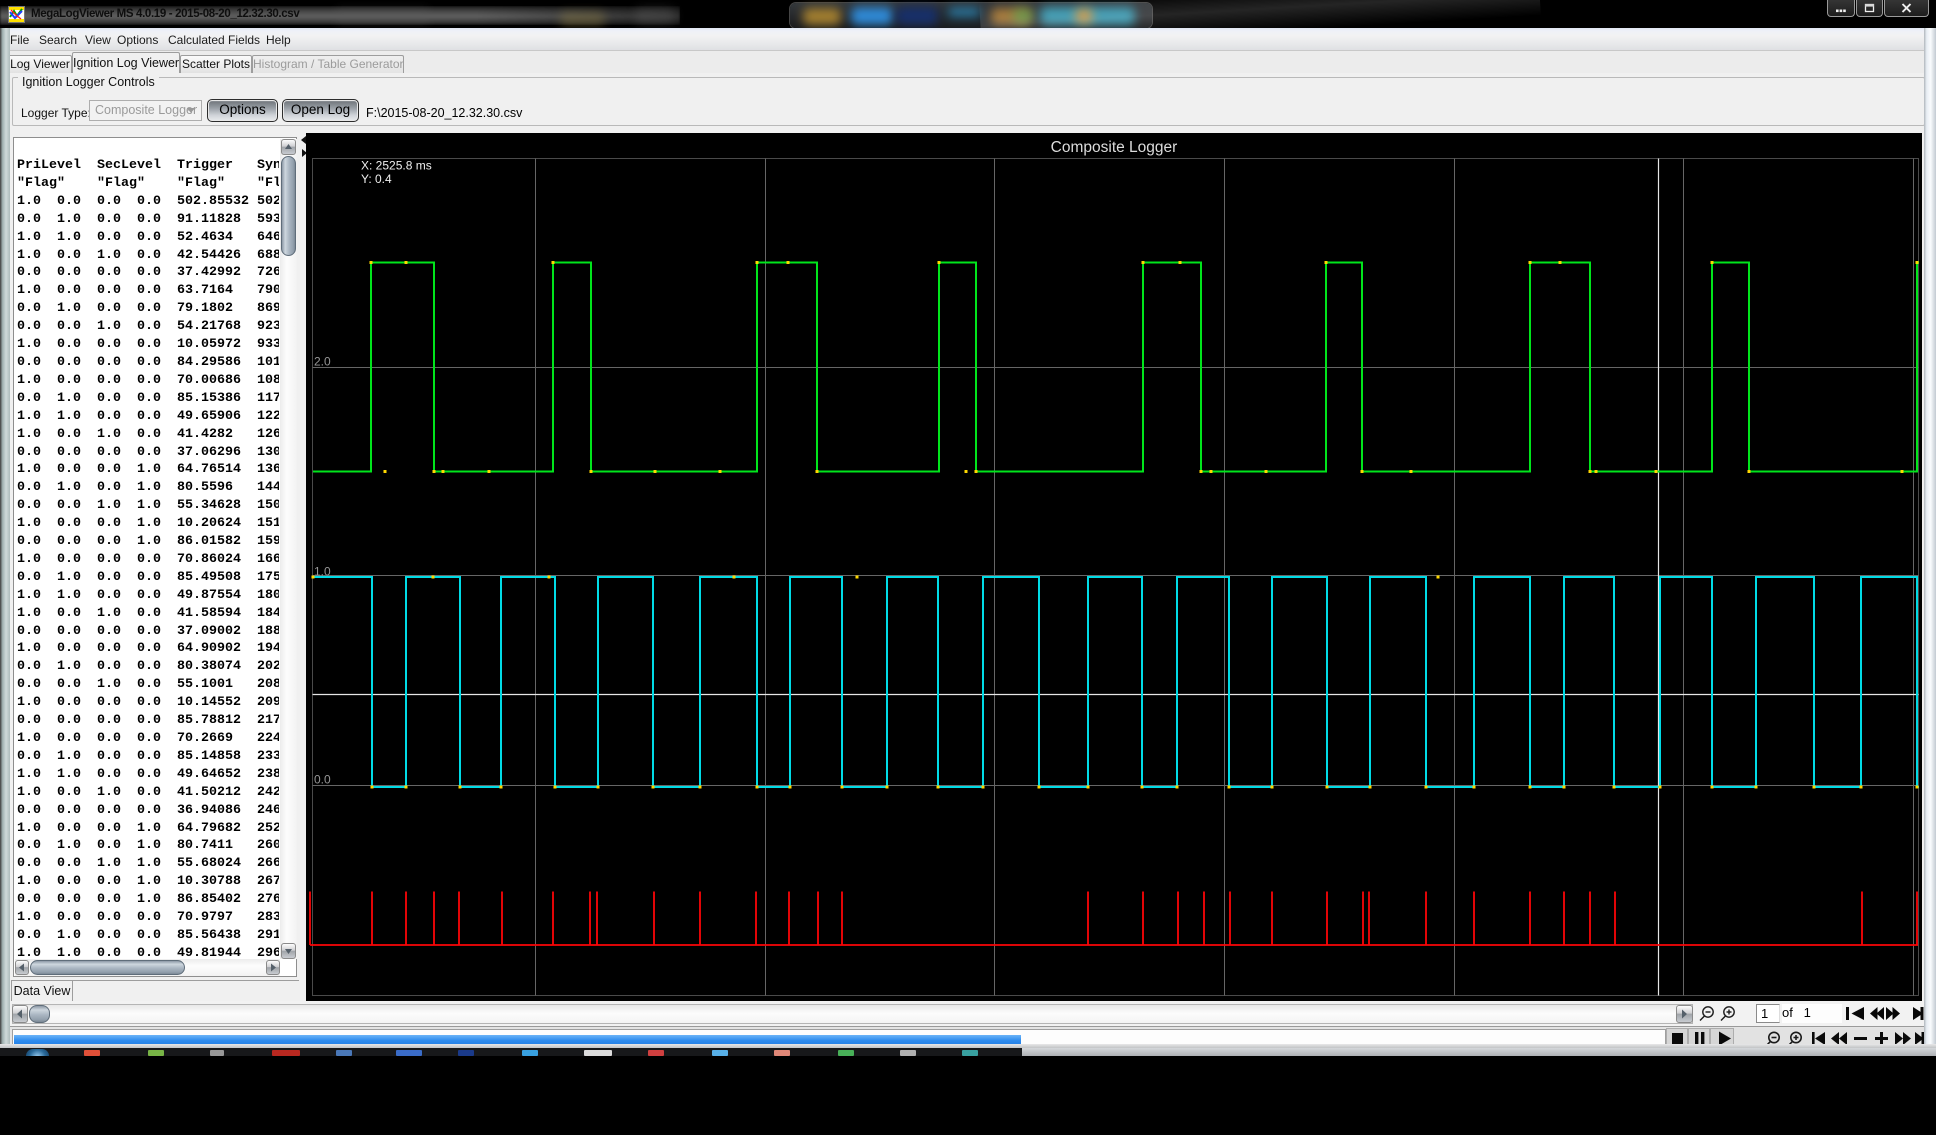 The image size is (1936, 1135). Describe the element at coordinates (396, 166) in the screenshot. I see `svg-text: X: 2525.8 ms` at that location.